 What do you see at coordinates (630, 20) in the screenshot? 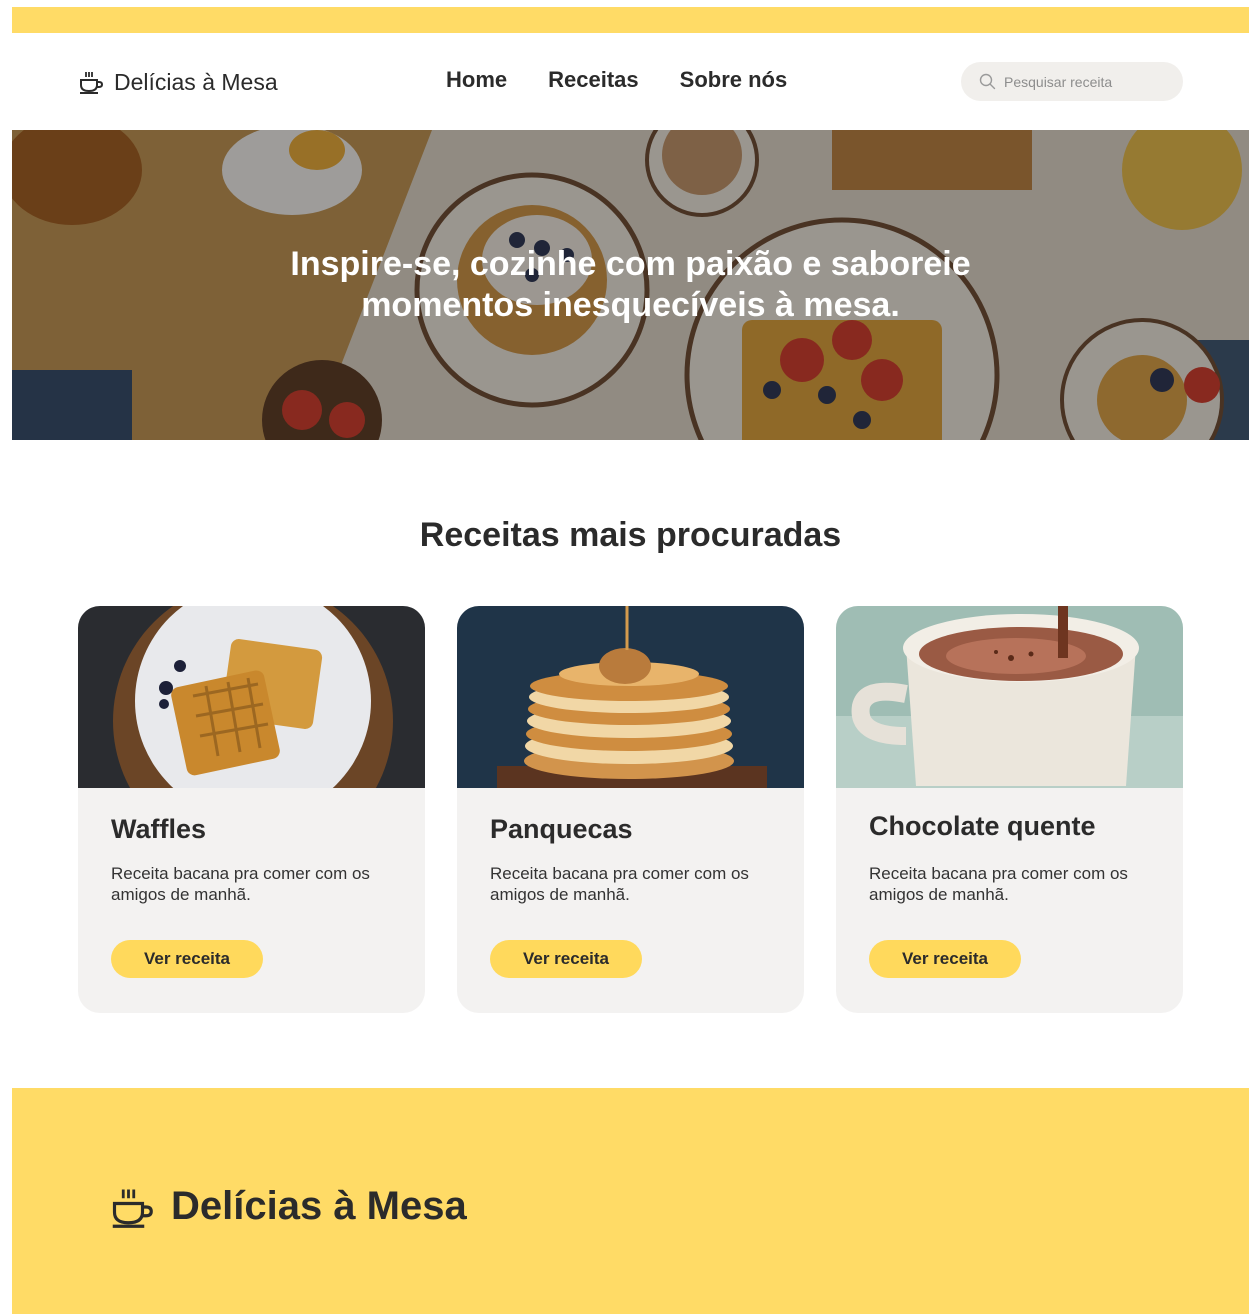
I see `top-accent-strip` at bounding box center [630, 20].